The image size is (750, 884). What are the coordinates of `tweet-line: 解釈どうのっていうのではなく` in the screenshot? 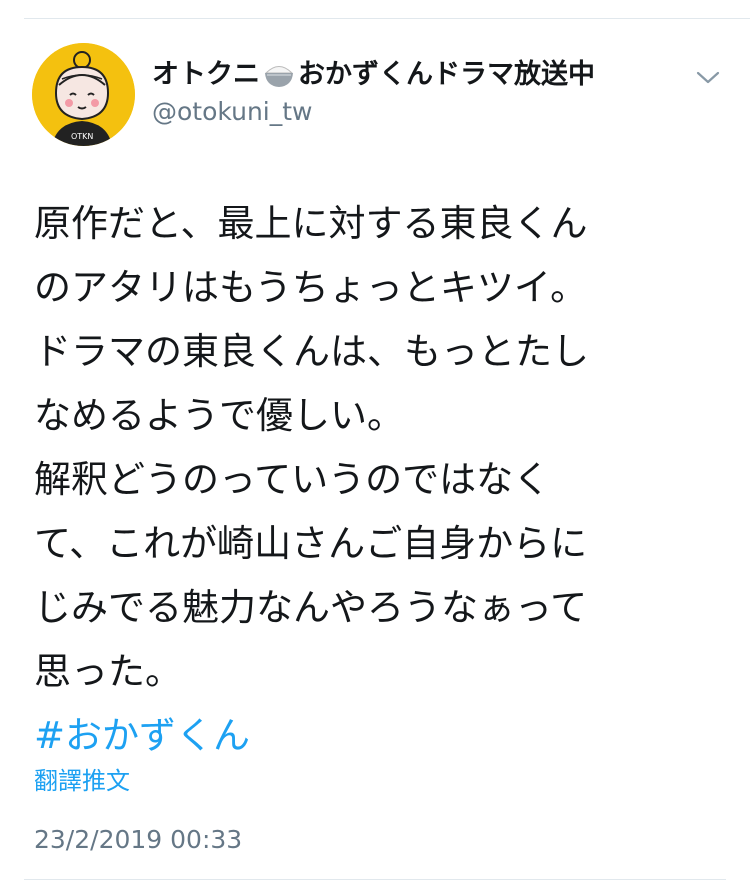 It's located at (292, 479).